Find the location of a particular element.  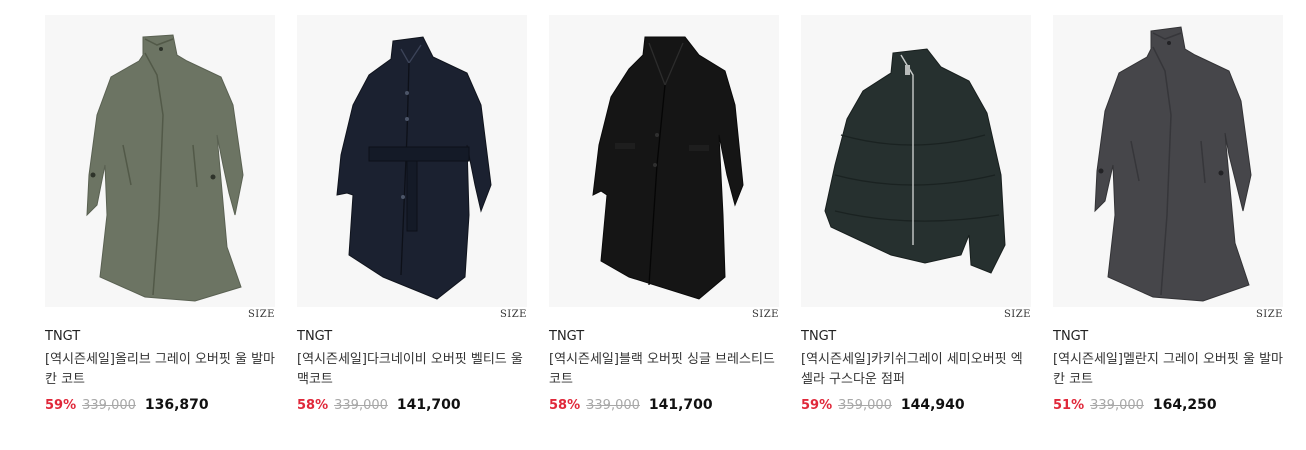

price-row: 59% 339,000 136,870 is located at coordinates (160, 405).